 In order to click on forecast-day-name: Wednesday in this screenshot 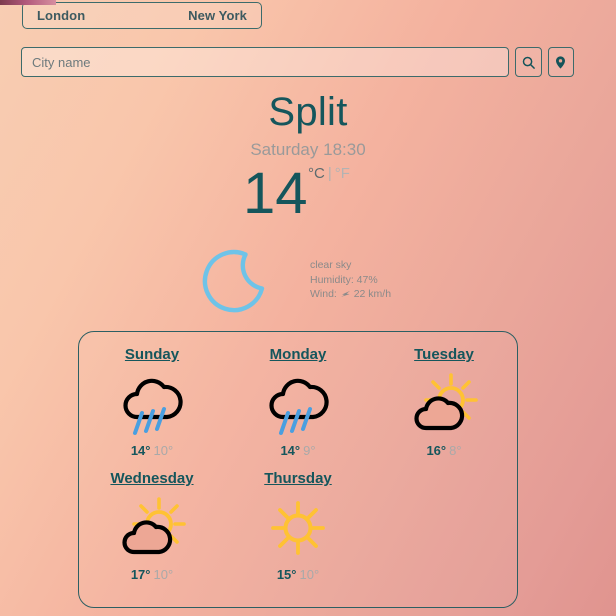, I will do `click(151, 478)`.